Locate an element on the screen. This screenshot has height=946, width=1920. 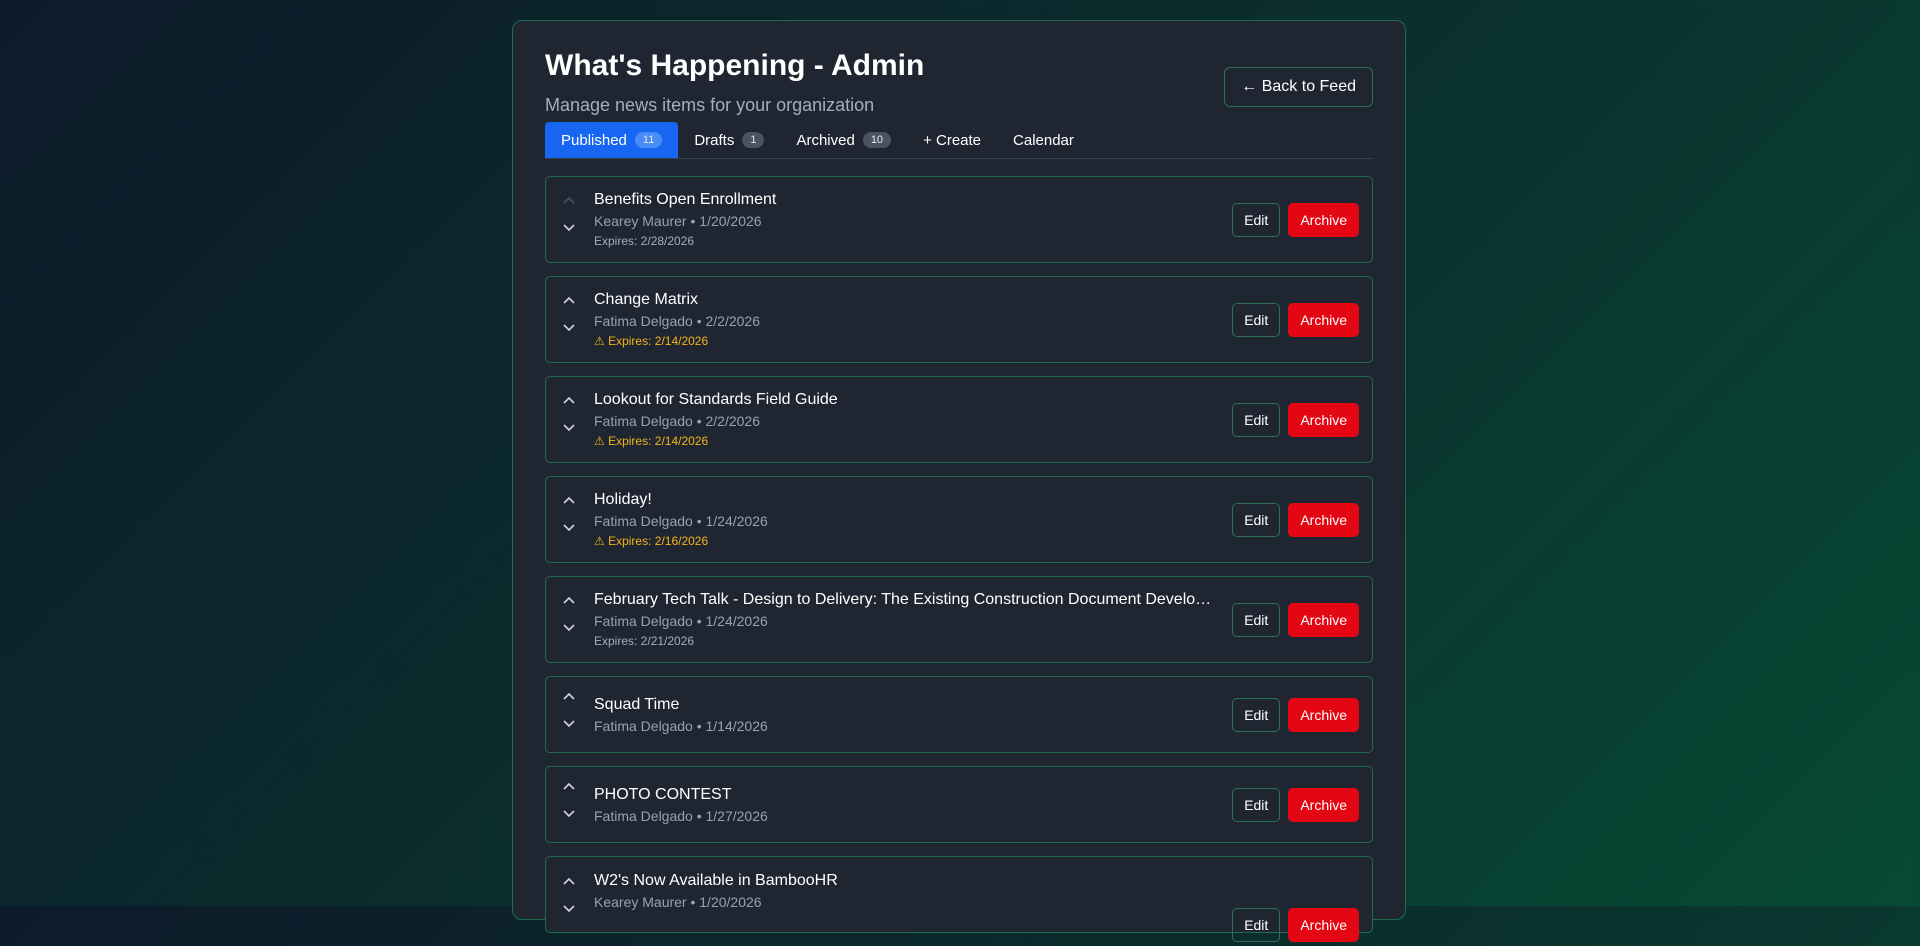
item-title: PHOTO CONTEST is located at coordinates (663, 794).